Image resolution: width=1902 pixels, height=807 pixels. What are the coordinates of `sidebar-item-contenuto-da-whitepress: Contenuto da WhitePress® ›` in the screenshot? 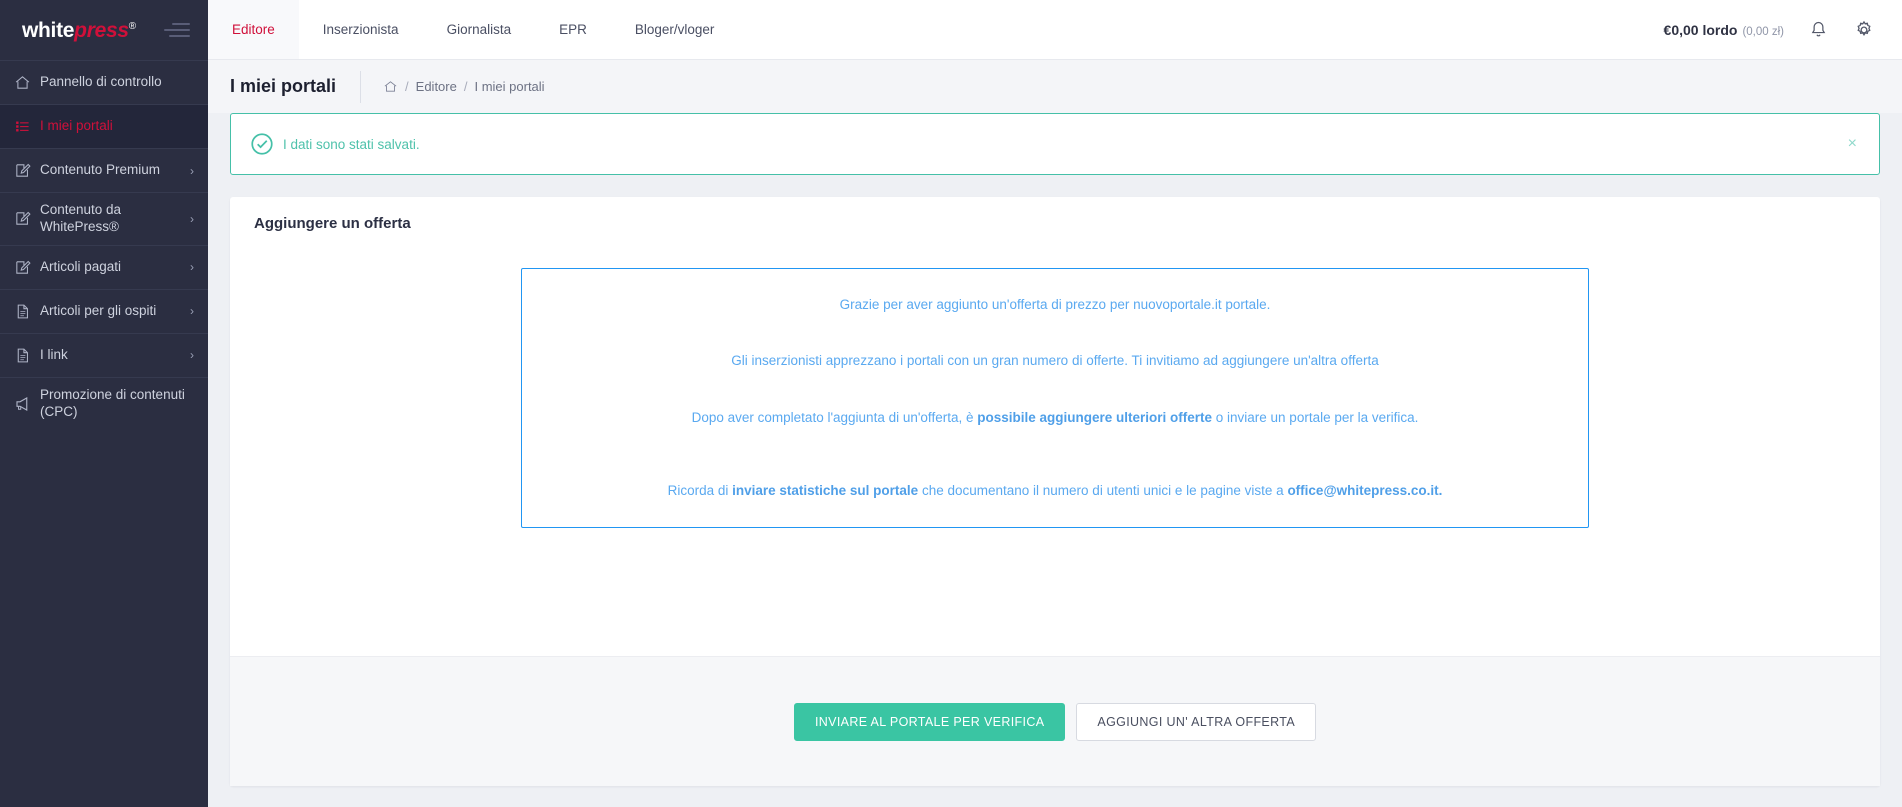 It's located at (104, 218).